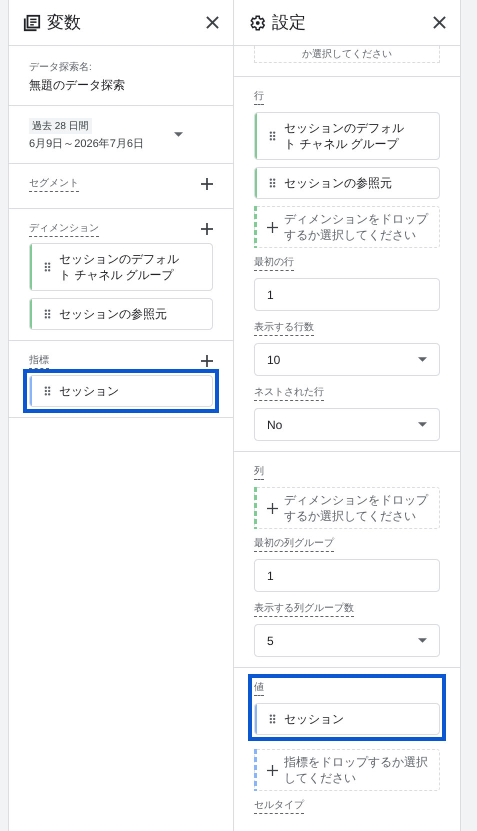 The height and width of the screenshot is (831, 477). Describe the element at coordinates (274, 263) in the screenshot. I see `field-label: 最初の行` at that location.